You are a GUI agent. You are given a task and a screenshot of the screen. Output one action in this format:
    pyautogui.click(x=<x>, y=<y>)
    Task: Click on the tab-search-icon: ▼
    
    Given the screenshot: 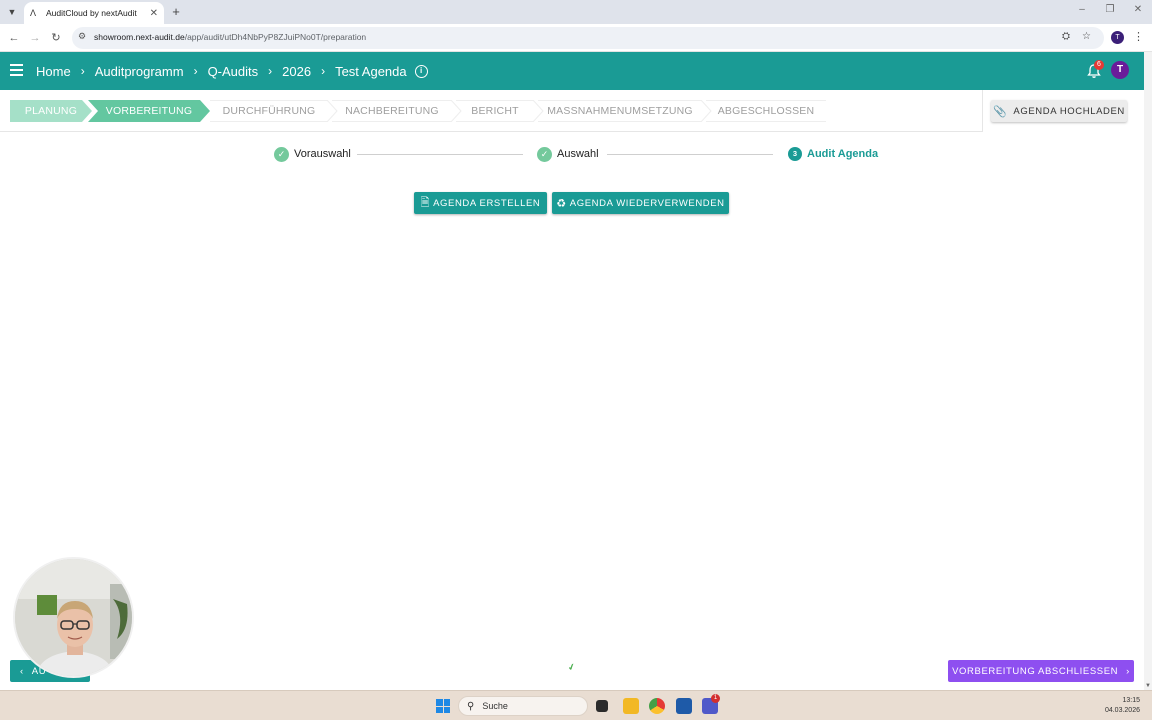 What is the action you would take?
    pyautogui.click(x=12, y=12)
    